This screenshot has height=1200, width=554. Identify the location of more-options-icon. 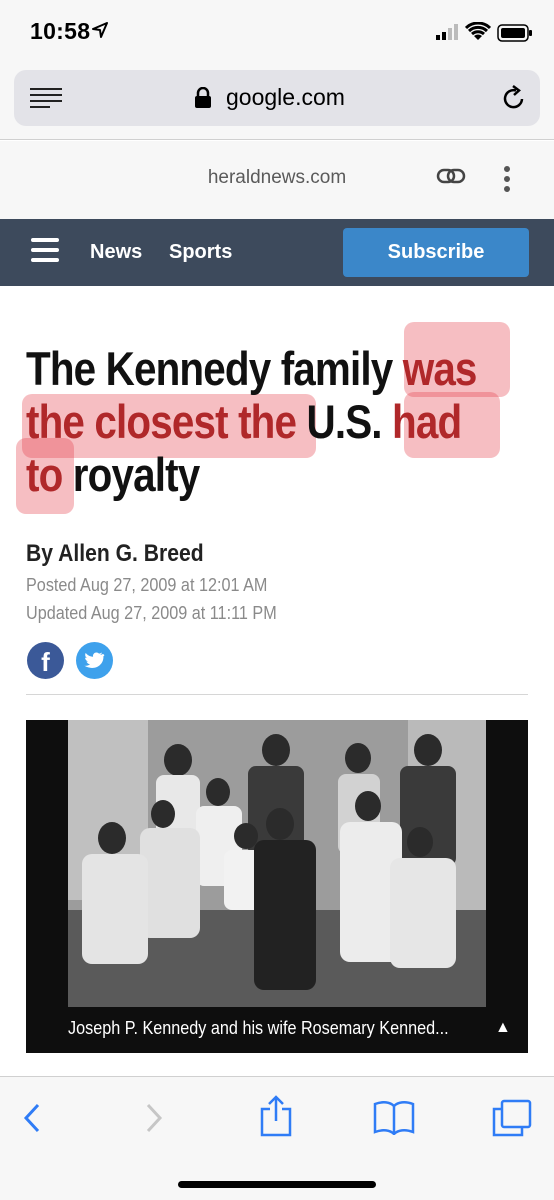
(507, 179).